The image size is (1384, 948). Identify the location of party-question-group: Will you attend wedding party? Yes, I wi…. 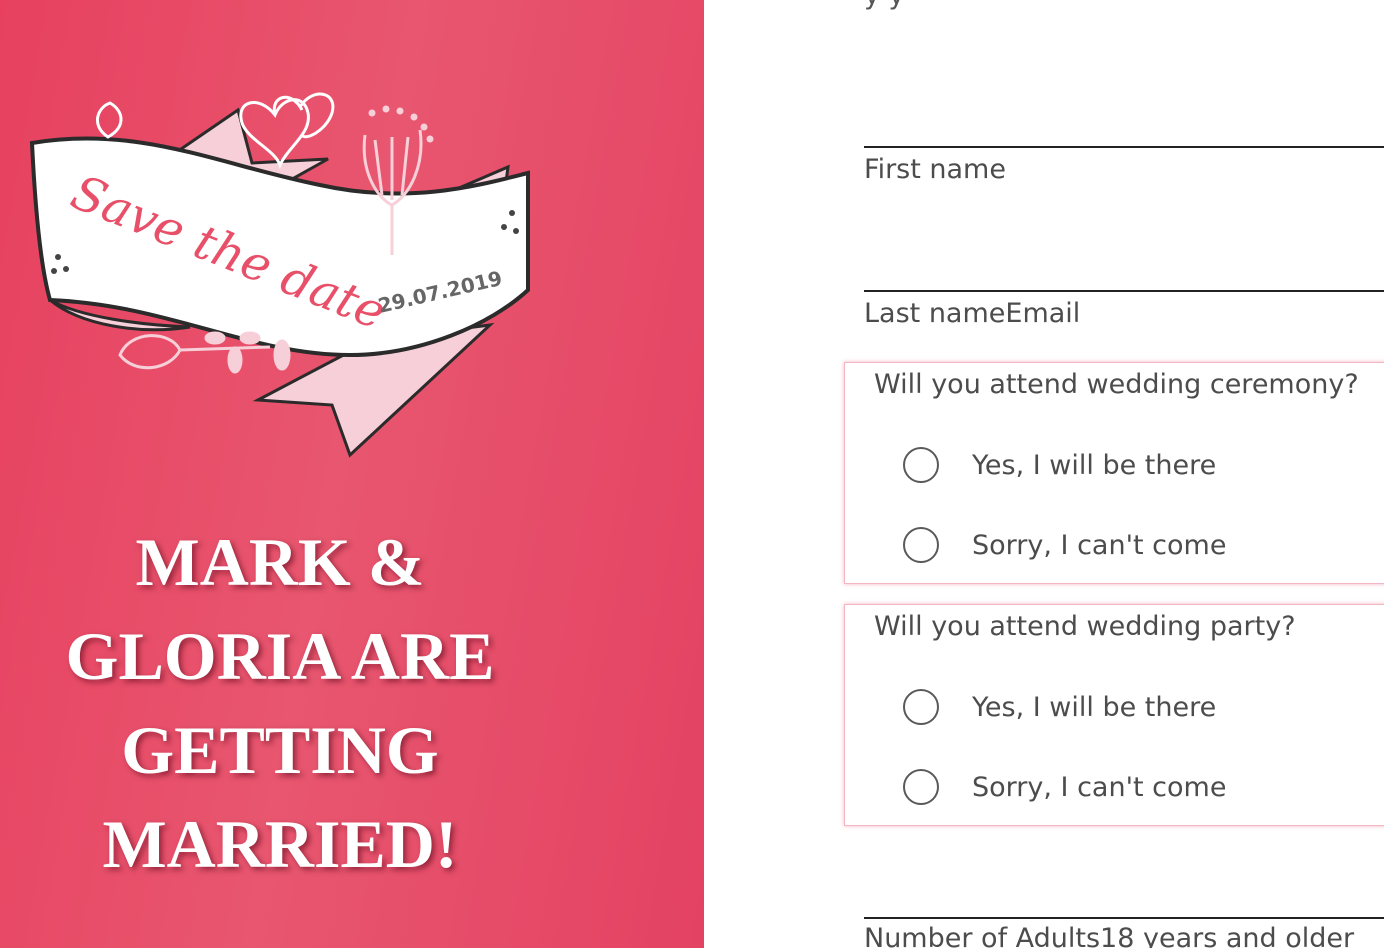
(1114, 715).